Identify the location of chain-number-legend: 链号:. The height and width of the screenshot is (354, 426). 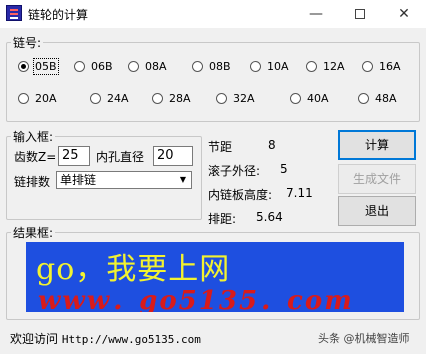
(27, 43).